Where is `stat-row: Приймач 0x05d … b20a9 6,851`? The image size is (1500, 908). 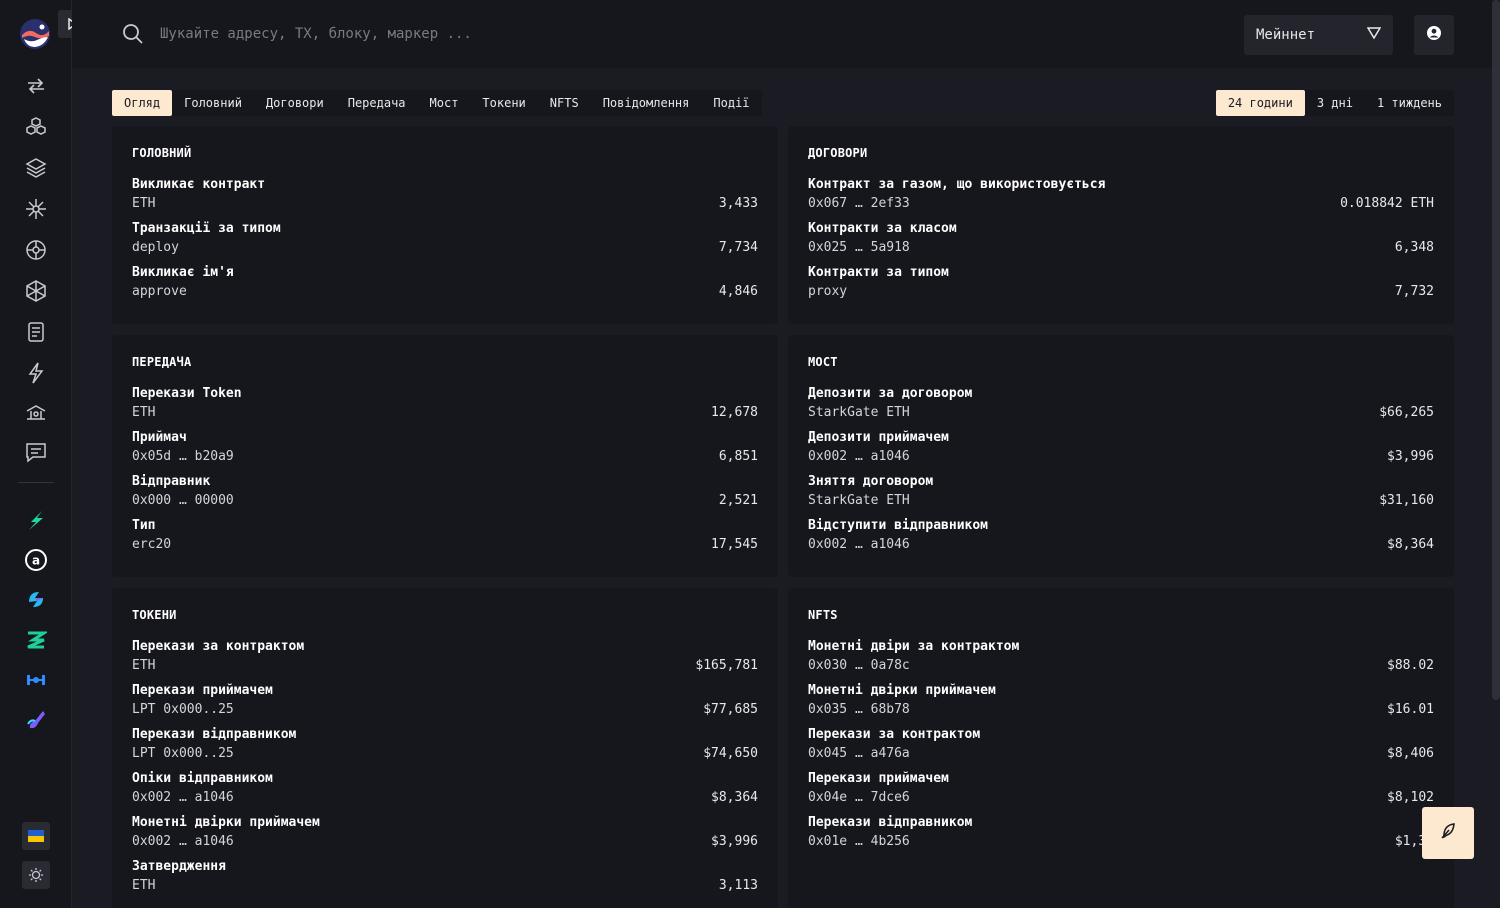
stat-row: Приймач 0x05d … b20a9 6,851 is located at coordinates (445, 451).